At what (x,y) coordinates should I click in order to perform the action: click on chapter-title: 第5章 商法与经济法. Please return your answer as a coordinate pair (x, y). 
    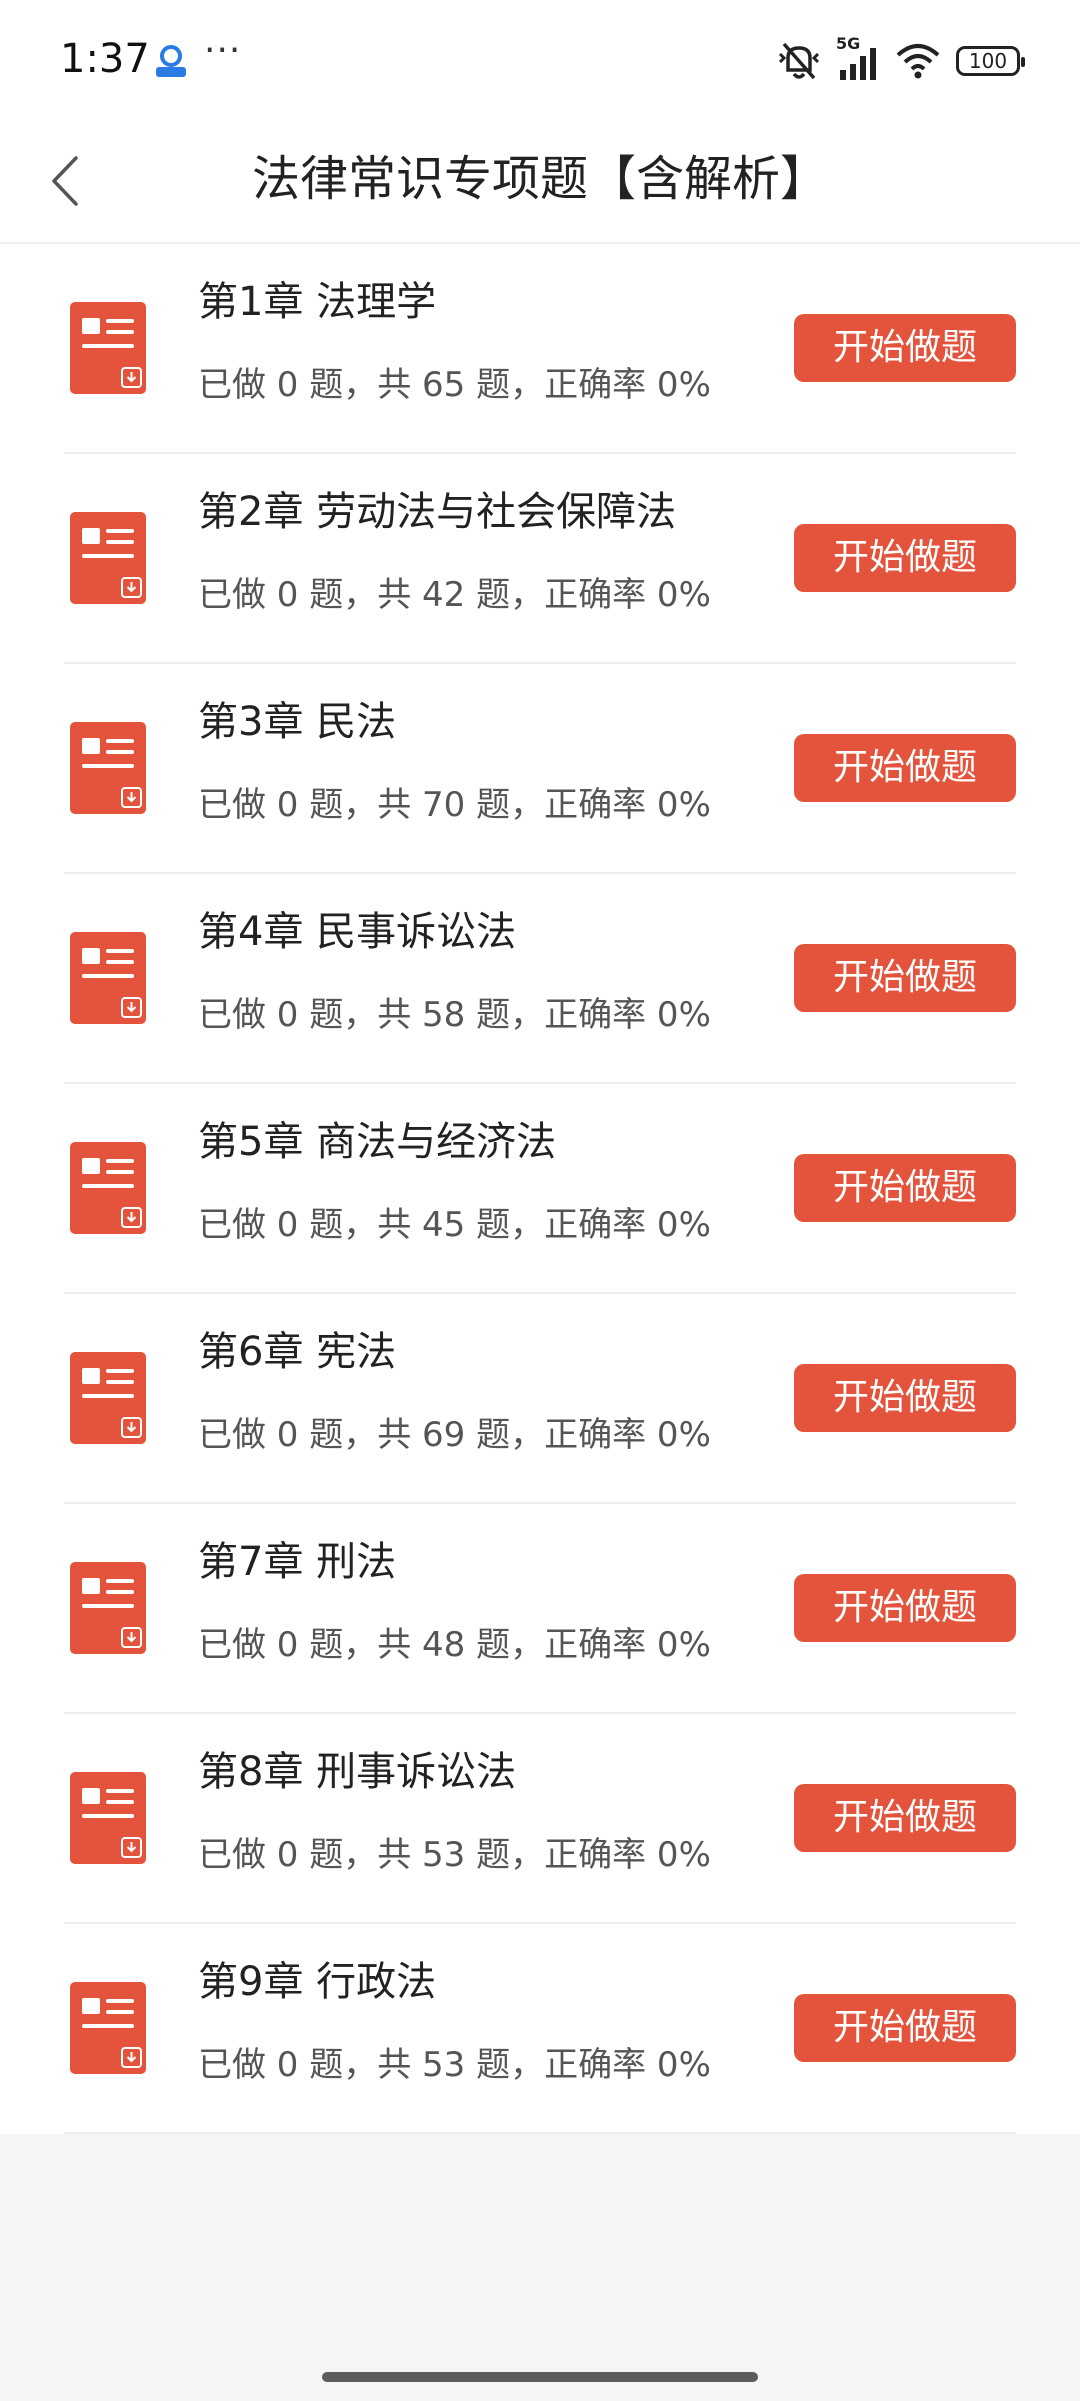
    Looking at the image, I should click on (377, 1142).